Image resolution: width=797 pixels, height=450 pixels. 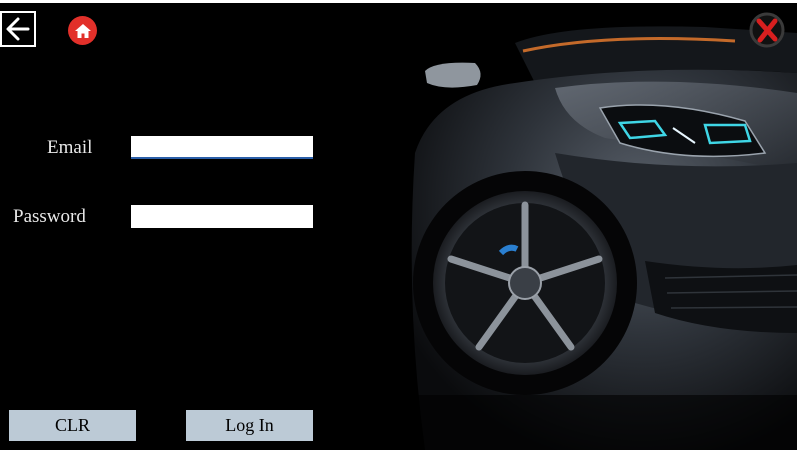 What do you see at coordinates (249, 425) in the screenshot?
I see `login-button: Log In` at bounding box center [249, 425].